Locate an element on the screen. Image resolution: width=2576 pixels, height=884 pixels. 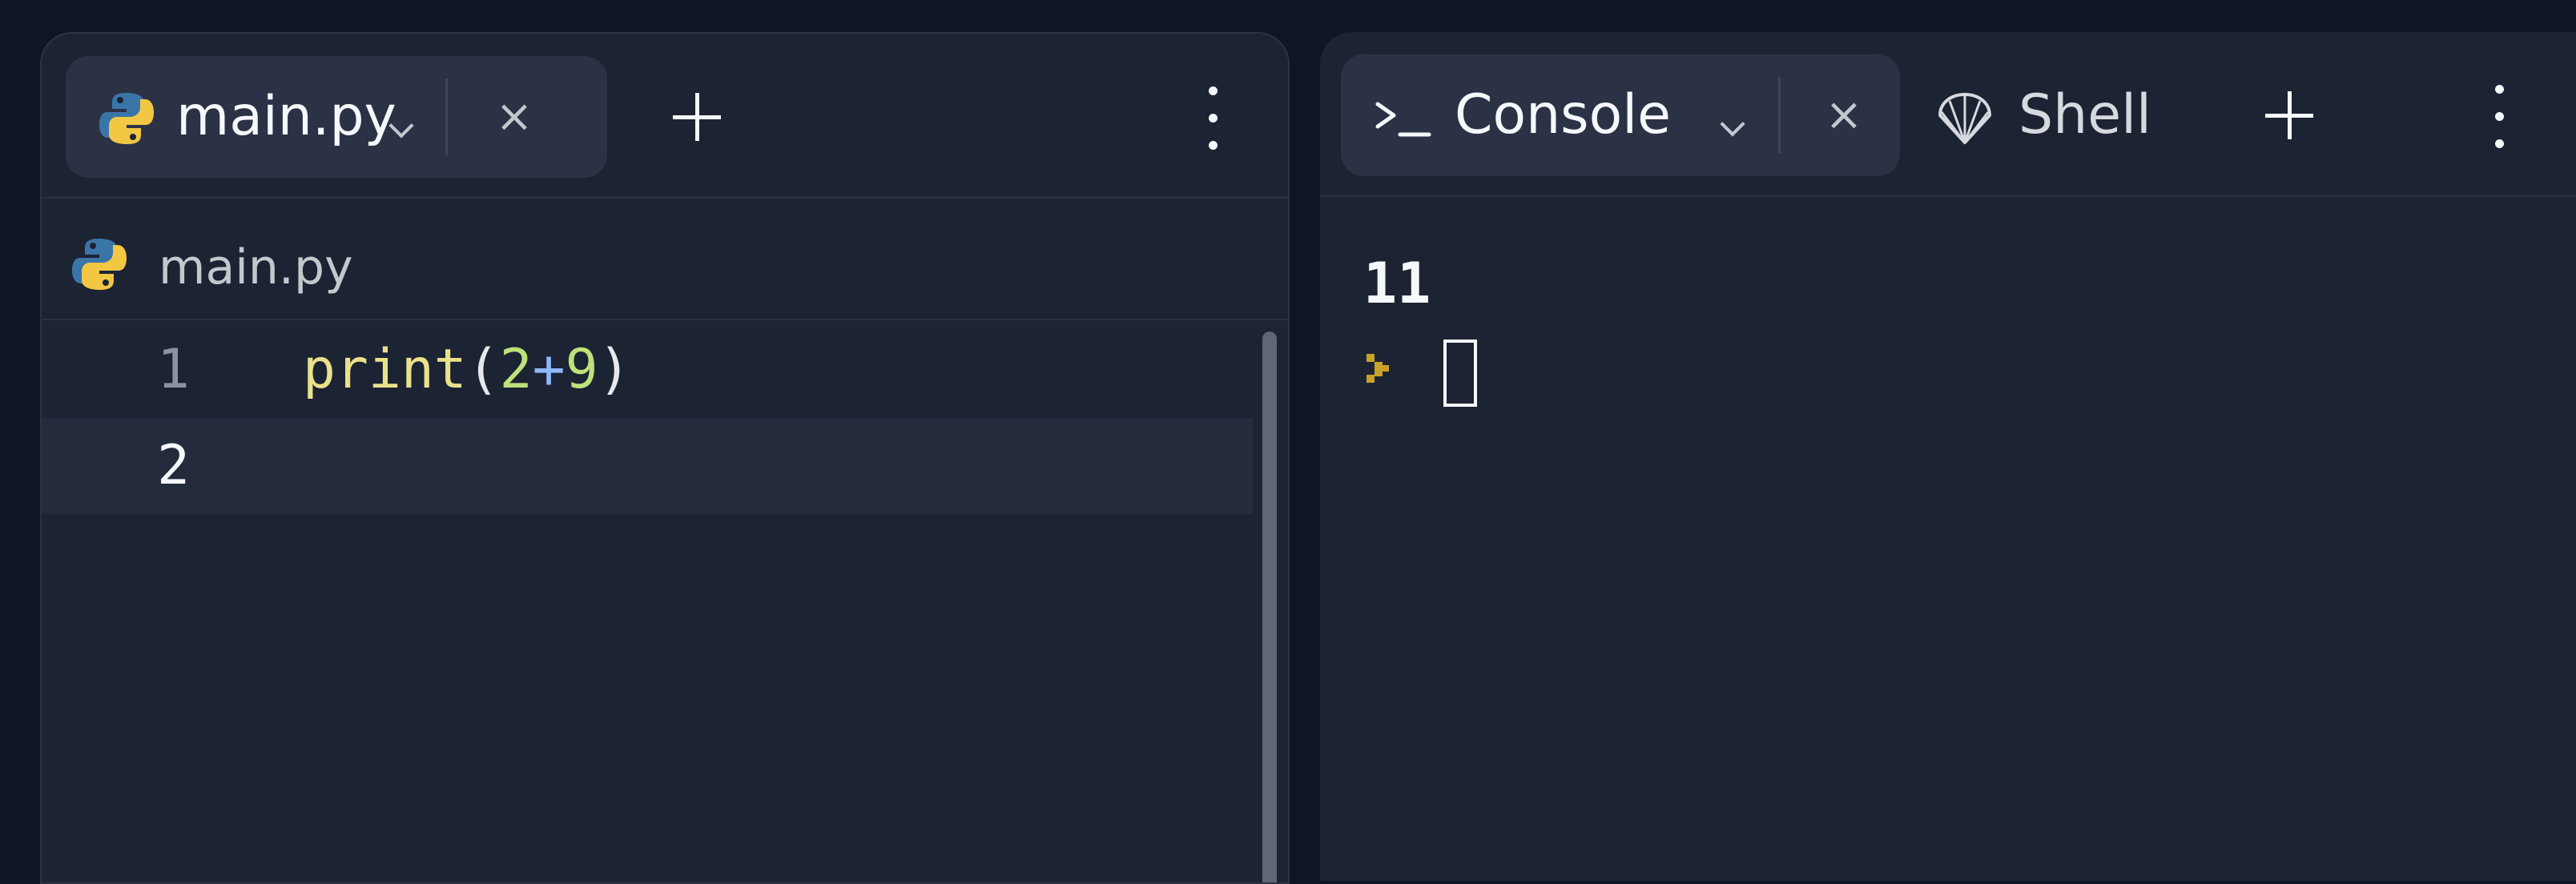
shell-icon is located at coordinates (1964, 118).